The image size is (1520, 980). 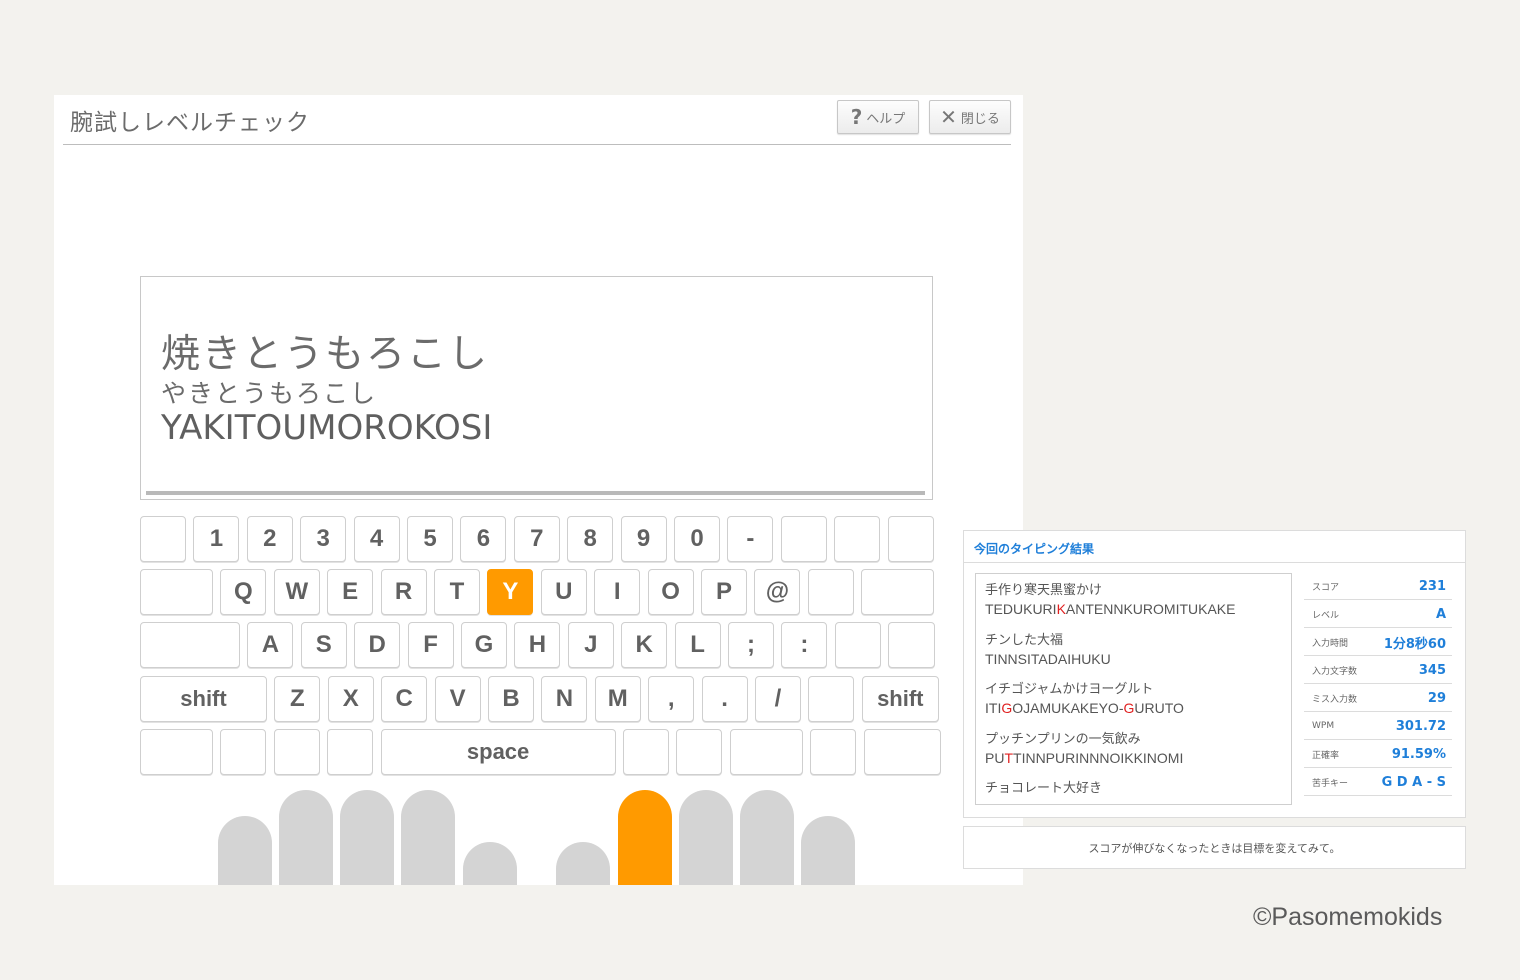 I want to click on finger-right-middle, so click(x=706, y=837).